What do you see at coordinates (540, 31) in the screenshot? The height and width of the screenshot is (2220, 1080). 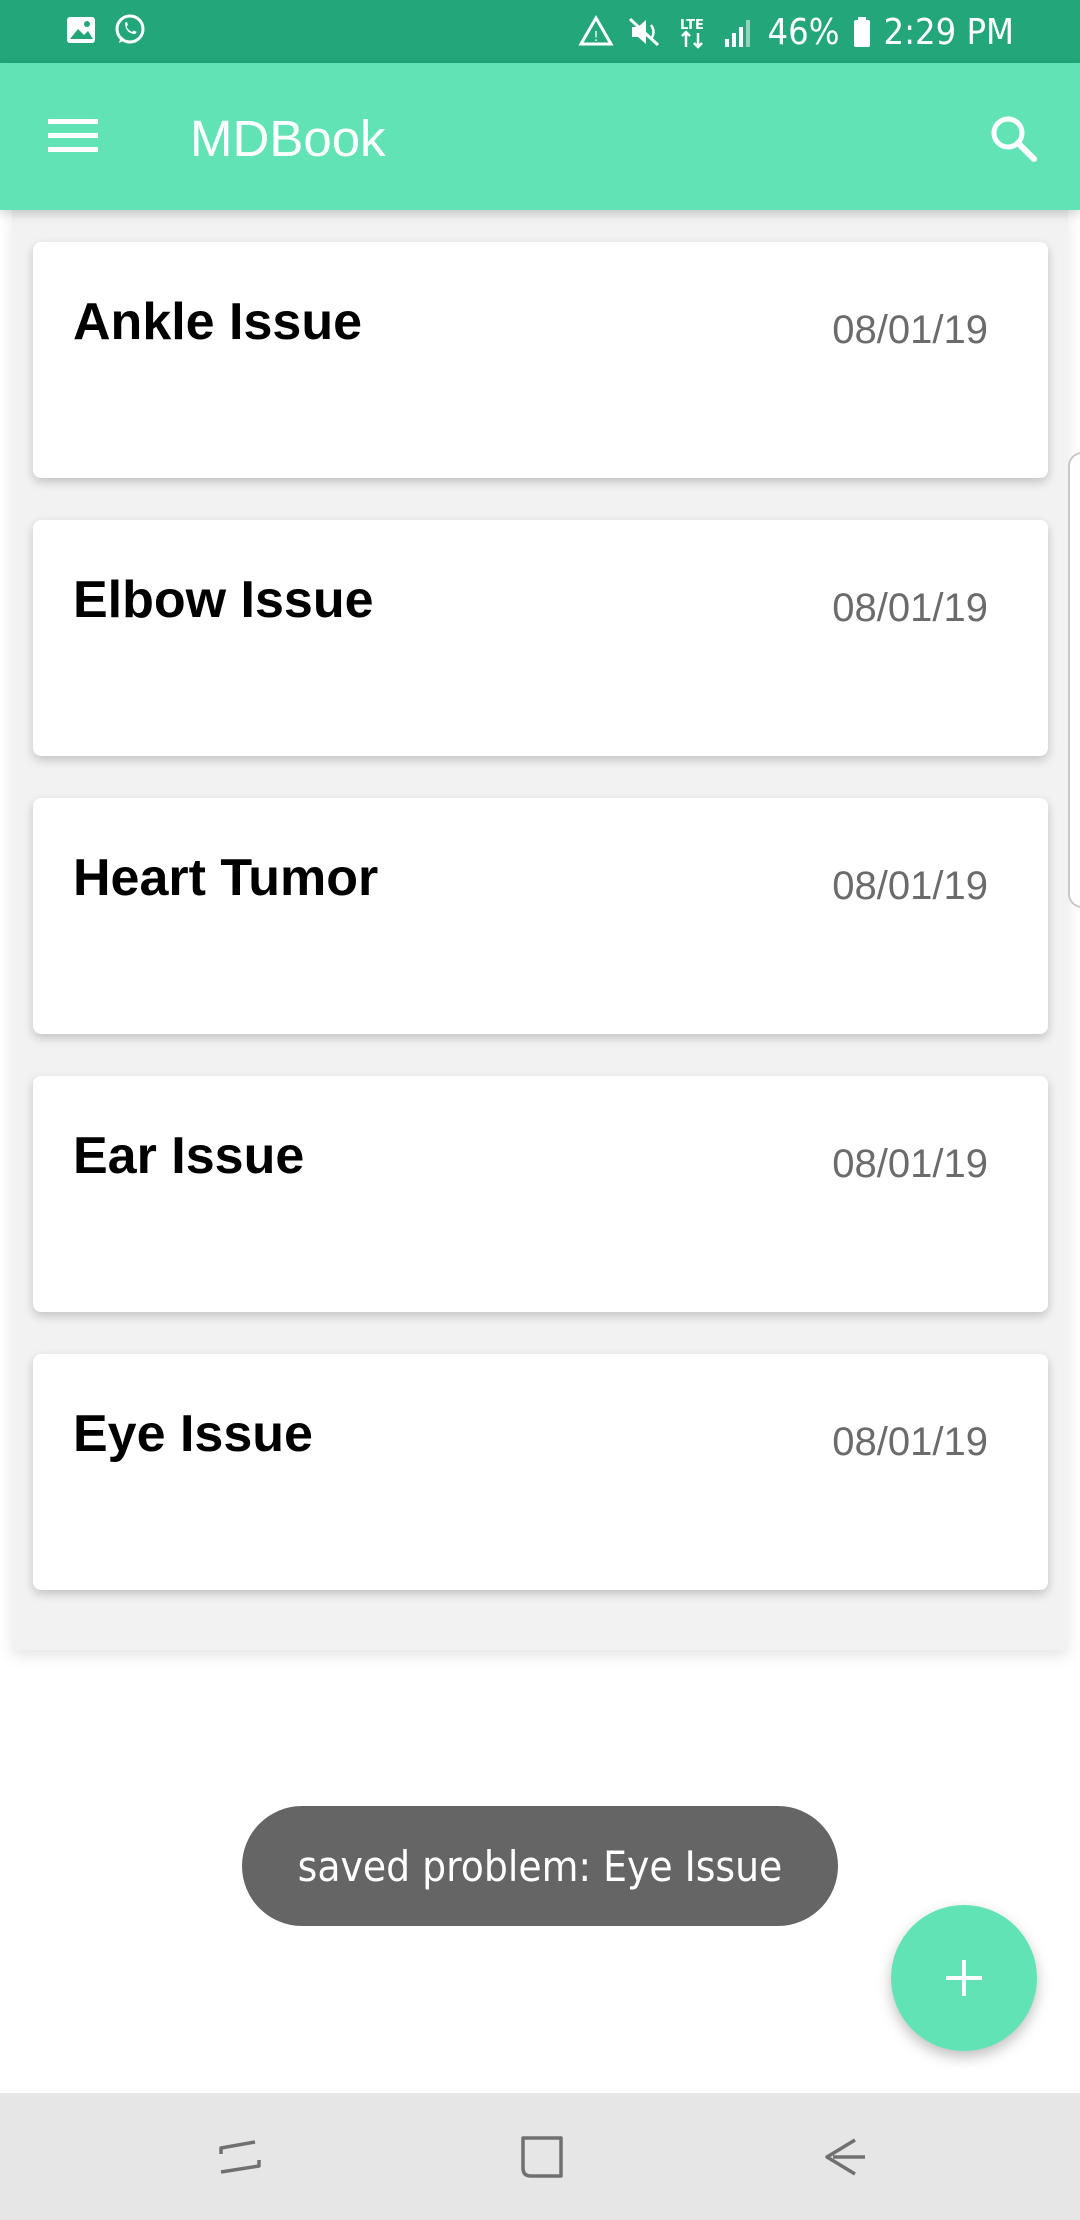 I see `status-bar: ! LTE 46% 2:29 PM` at bounding box center [540, 31].